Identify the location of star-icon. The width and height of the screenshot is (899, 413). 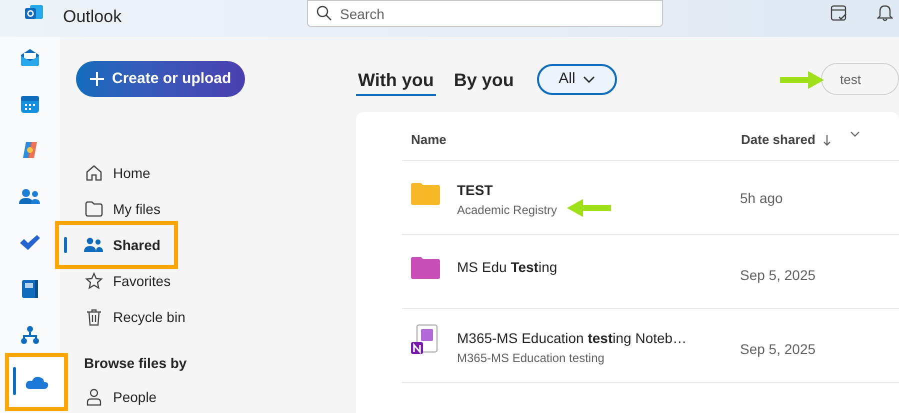
(94, 281).